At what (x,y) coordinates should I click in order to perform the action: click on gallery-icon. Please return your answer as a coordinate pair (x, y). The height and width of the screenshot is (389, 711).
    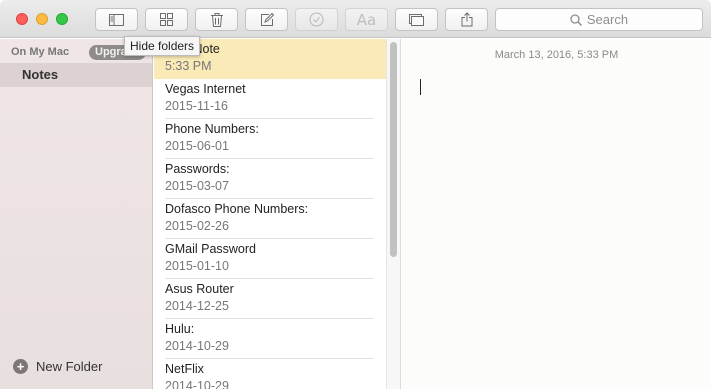
    Looking at the image, I should click on (416, 19).